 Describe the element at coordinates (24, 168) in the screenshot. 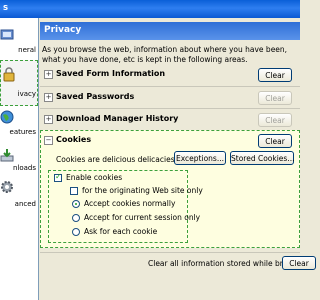

I see `sidebar-item-label: nloads` at that location.